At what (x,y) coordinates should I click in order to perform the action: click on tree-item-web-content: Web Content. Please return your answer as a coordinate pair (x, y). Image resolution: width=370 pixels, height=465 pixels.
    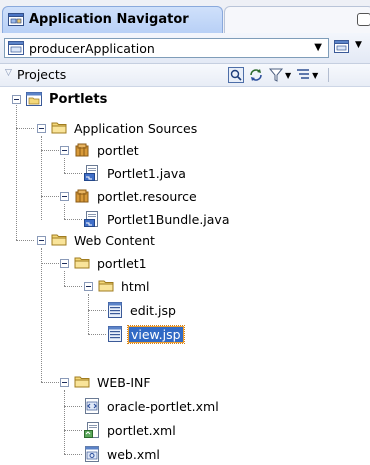
    Looking at the image, I should click on (97, 240).